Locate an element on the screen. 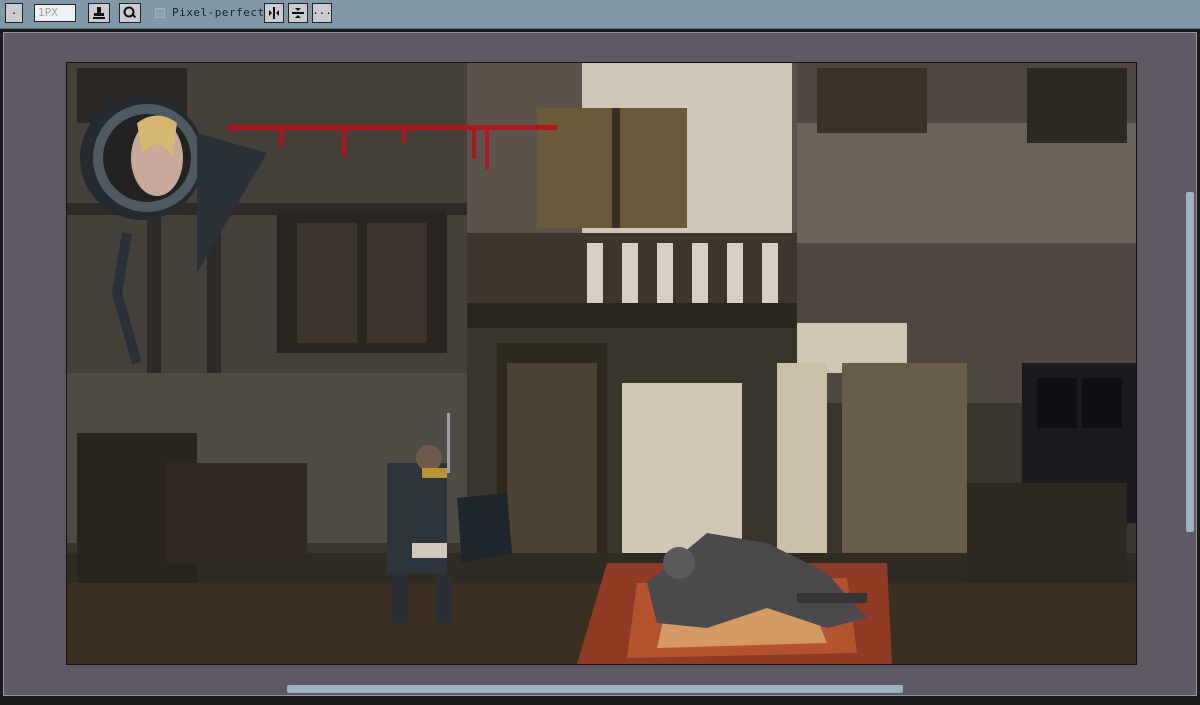  pixel-perfect-checkbox is located at coordinates (160, 13).